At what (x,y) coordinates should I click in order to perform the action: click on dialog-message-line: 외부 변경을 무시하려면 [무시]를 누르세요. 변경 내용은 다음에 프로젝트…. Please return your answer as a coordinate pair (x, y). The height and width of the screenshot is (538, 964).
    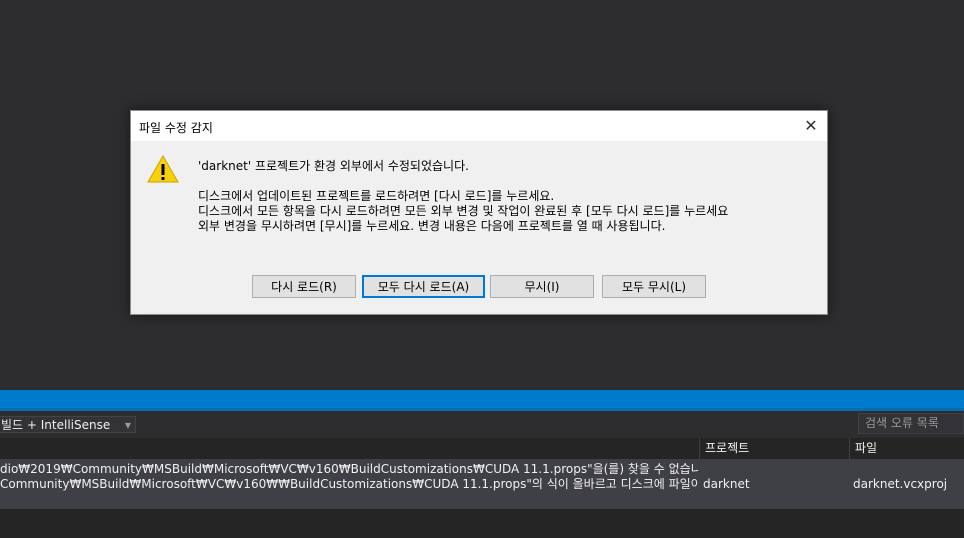
    Looking at the image, I should click on (432, 226).